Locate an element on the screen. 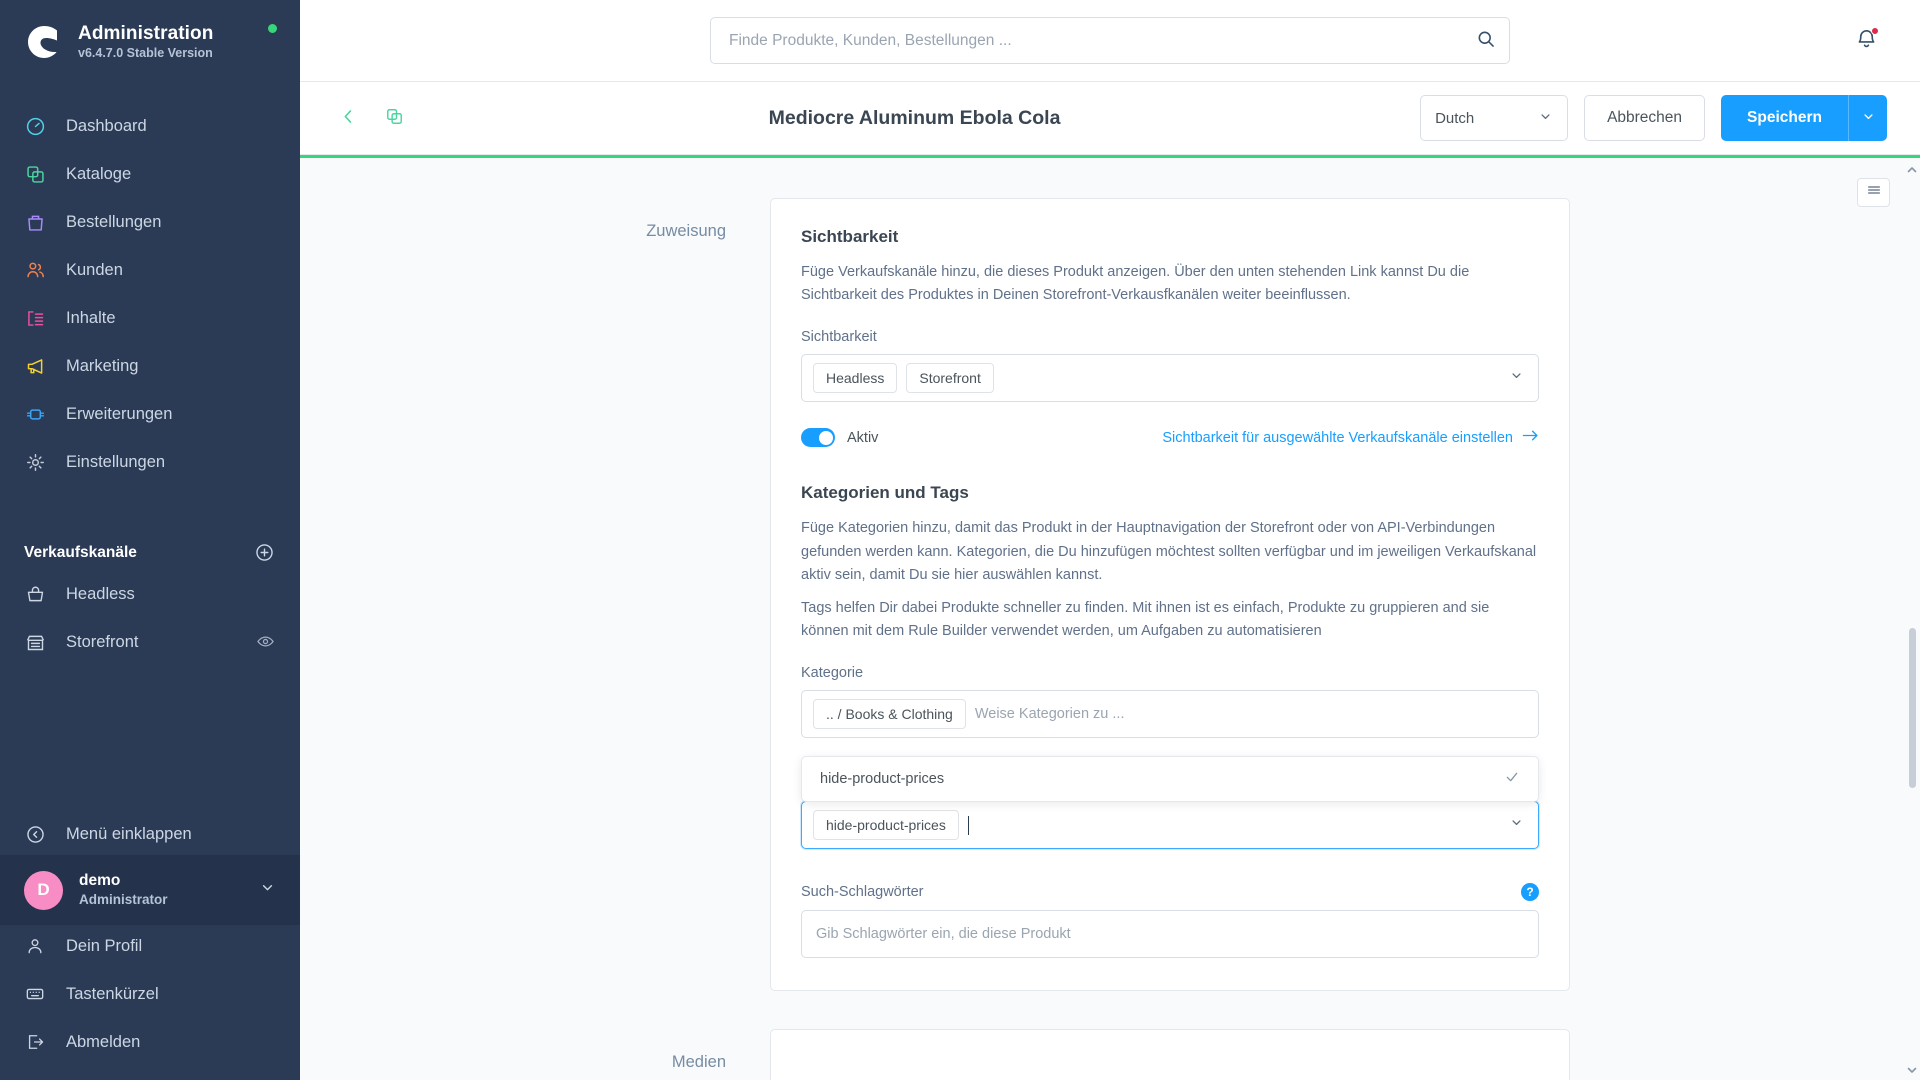 The height and width of the screenshot is (1080, 1920). tag-chip: hide-product-prices is located at coordinates (886, 825).